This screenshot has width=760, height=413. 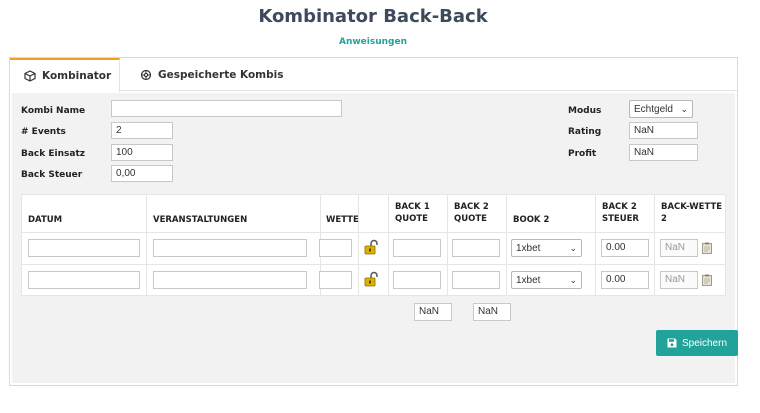 What do you see at coordinates (221, 74) in the screenshot?
I see `tab-gespeicherte-kombis-label: Gespeicherte Kombis` at bounding box center [221, 74].